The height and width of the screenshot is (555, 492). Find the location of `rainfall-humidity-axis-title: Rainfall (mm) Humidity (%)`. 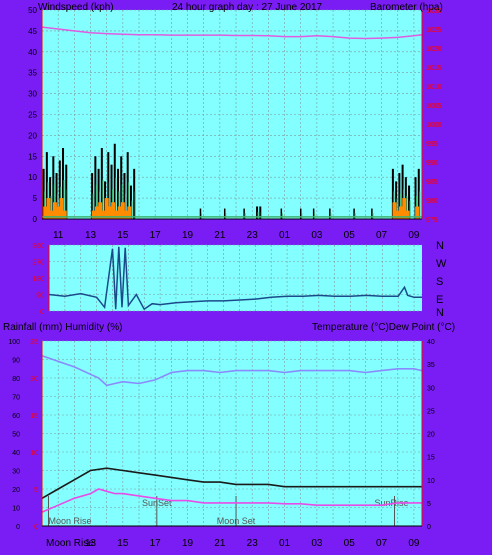

rainfall-humidity-axis-title: Rainfall (mm) Humidity (%) is located at coordinates (62, 327).